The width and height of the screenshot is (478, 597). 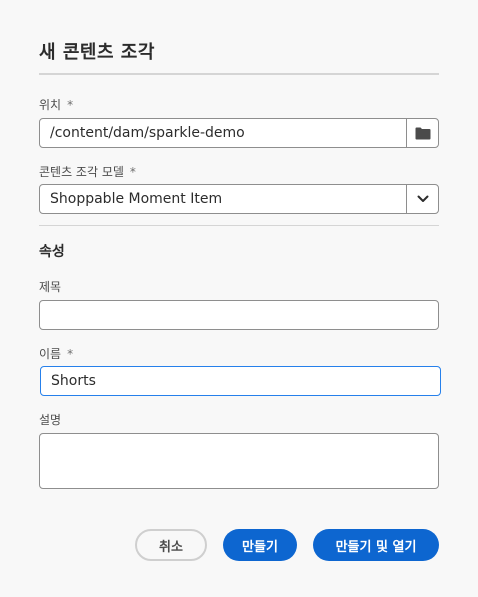 What do you see at coordinates (239, 74) in the screenshot?
I see `title-divider` at bounding box center [239, 74].